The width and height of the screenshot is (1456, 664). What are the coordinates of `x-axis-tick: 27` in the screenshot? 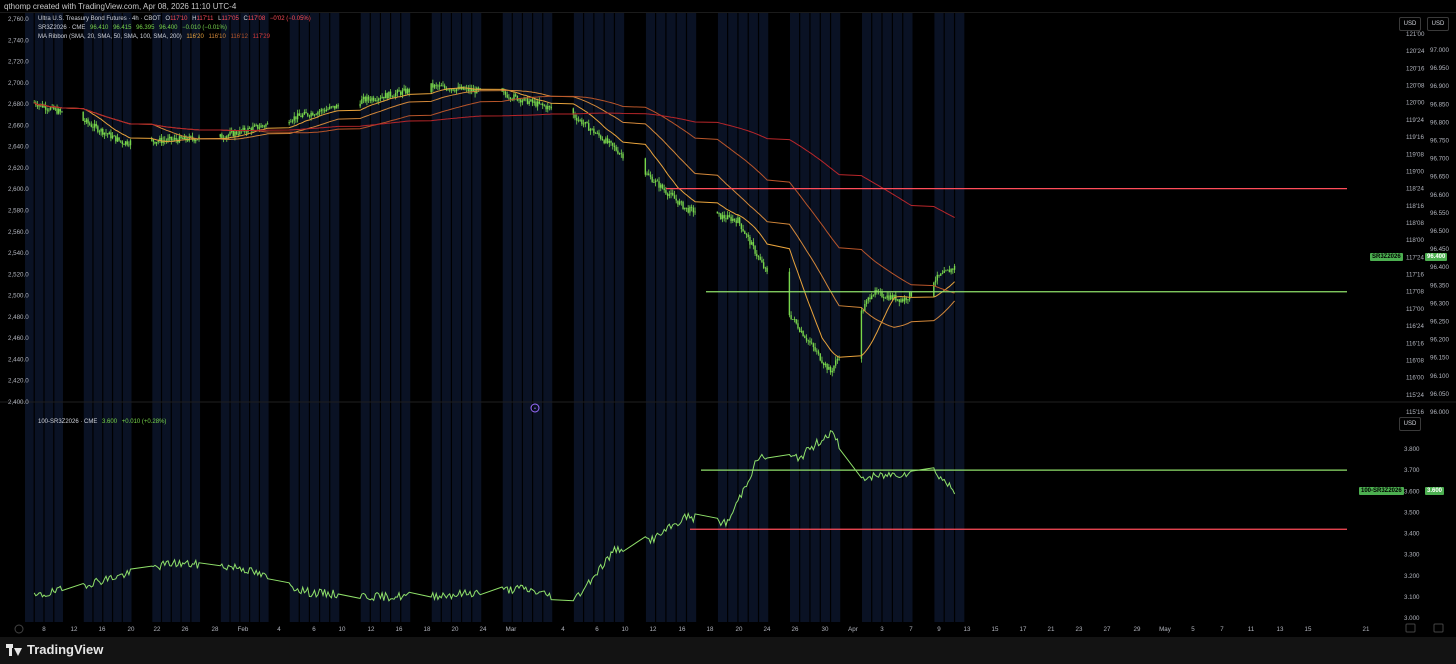 It's located at (1107, 629).